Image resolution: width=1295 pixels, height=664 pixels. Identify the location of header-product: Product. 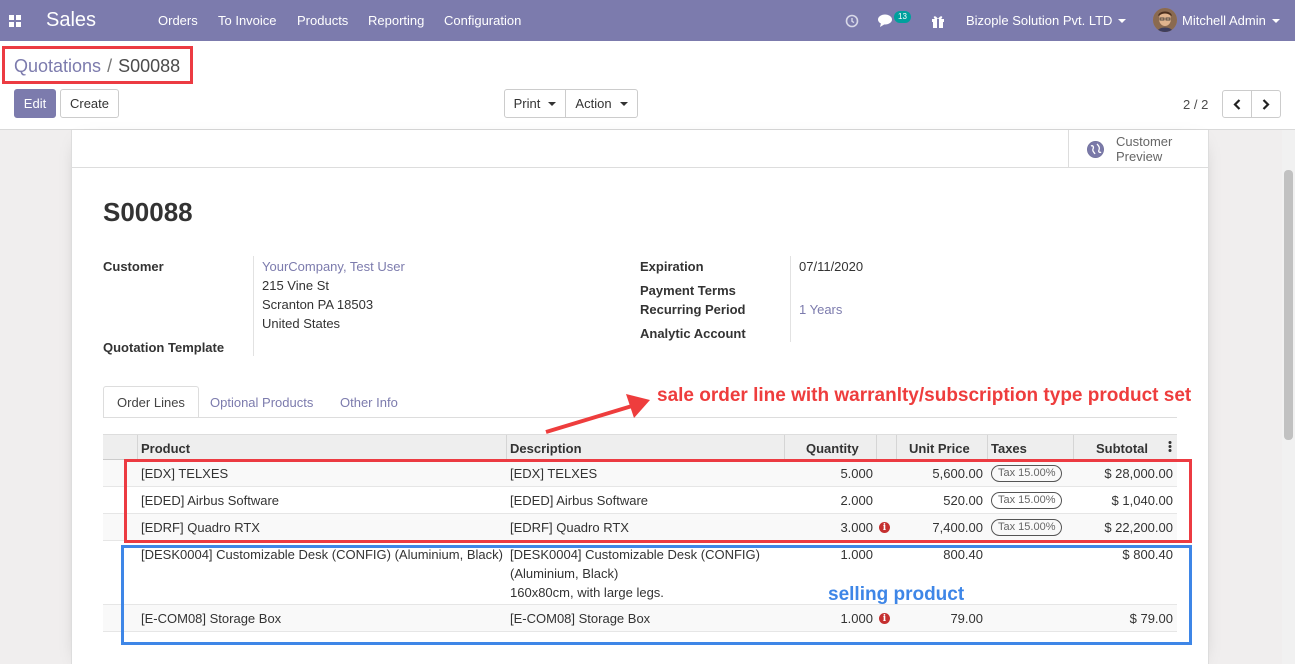
(165, 448).